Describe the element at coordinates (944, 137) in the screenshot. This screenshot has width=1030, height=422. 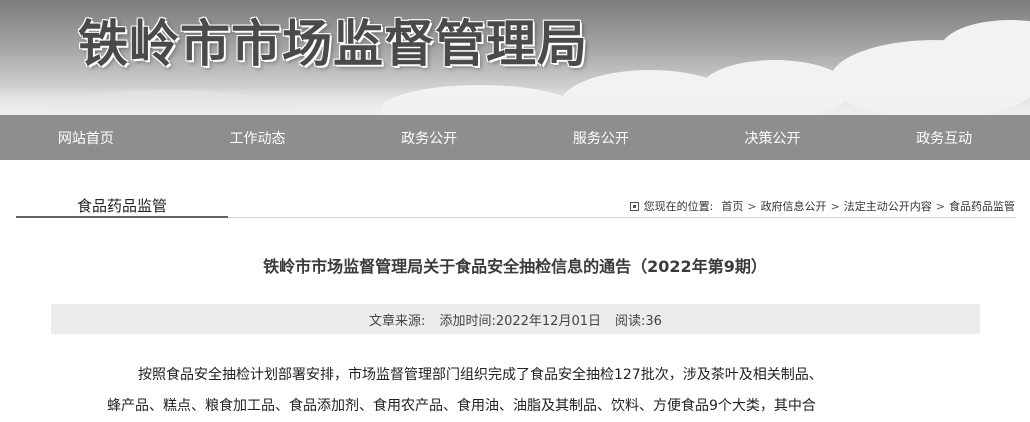
I see `nav-item-interaction: 政务互动` at that location.